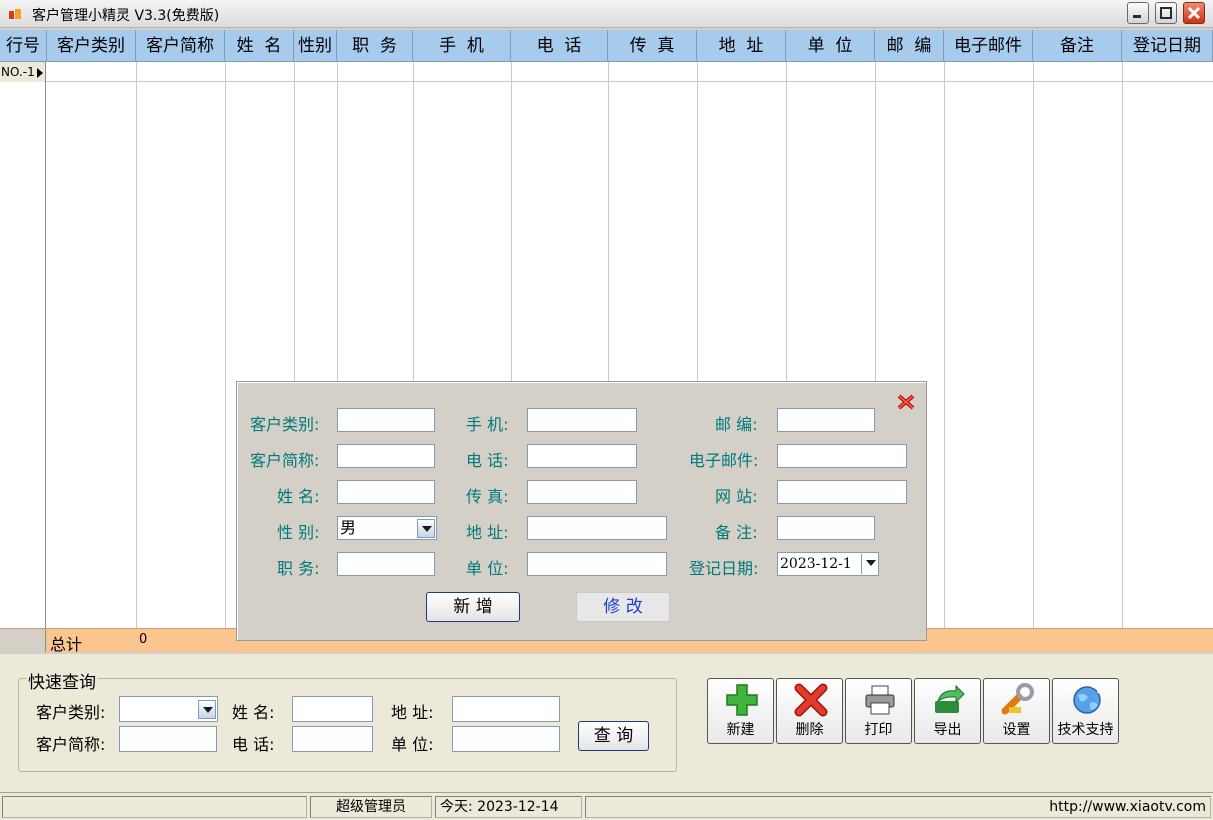  Describe the element at coordinates (386, 492) in the screenshot. I see `name-input` at that location.